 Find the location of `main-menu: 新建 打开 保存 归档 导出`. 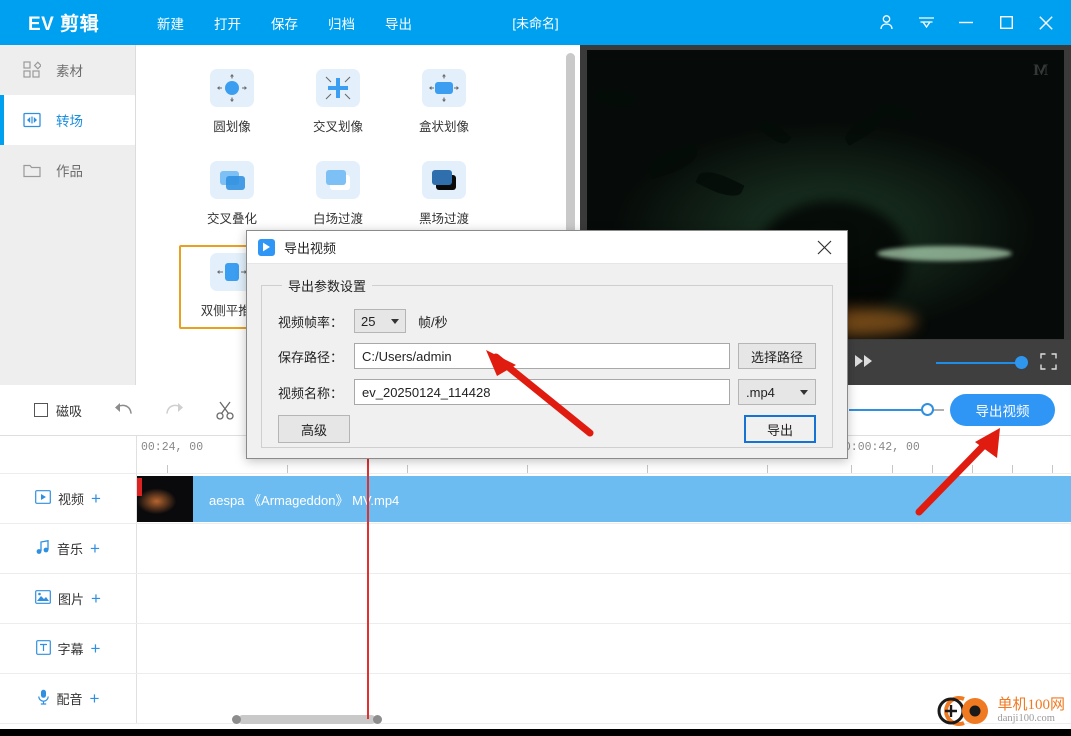

main-menu: 新建 打开 保存 归档 导出 is located at coordinates (284, 23).